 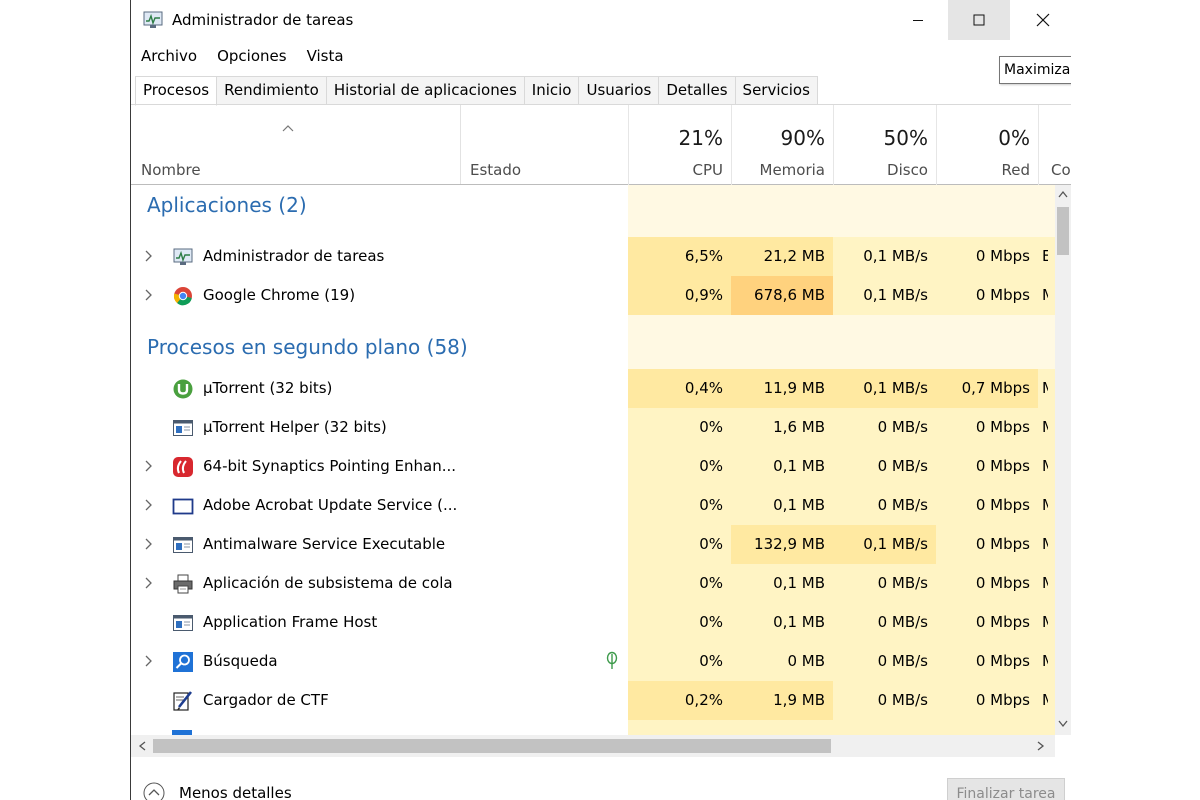 I want to click on header-extra-label: Co, so click(x=1061, y=170).